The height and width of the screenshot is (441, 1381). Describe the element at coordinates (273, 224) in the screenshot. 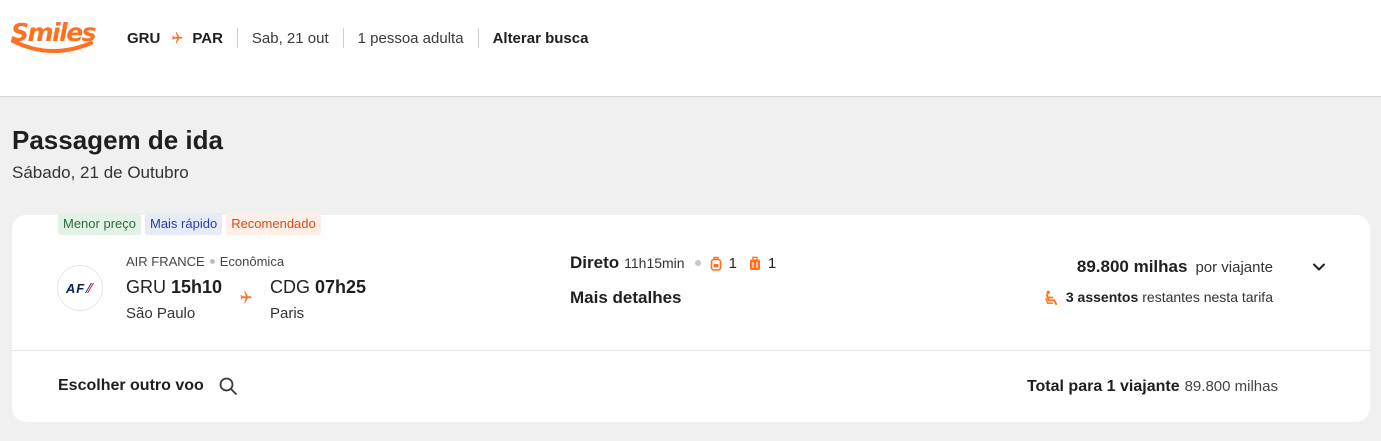

I see `tag-recommended: Recomendado` at that location.